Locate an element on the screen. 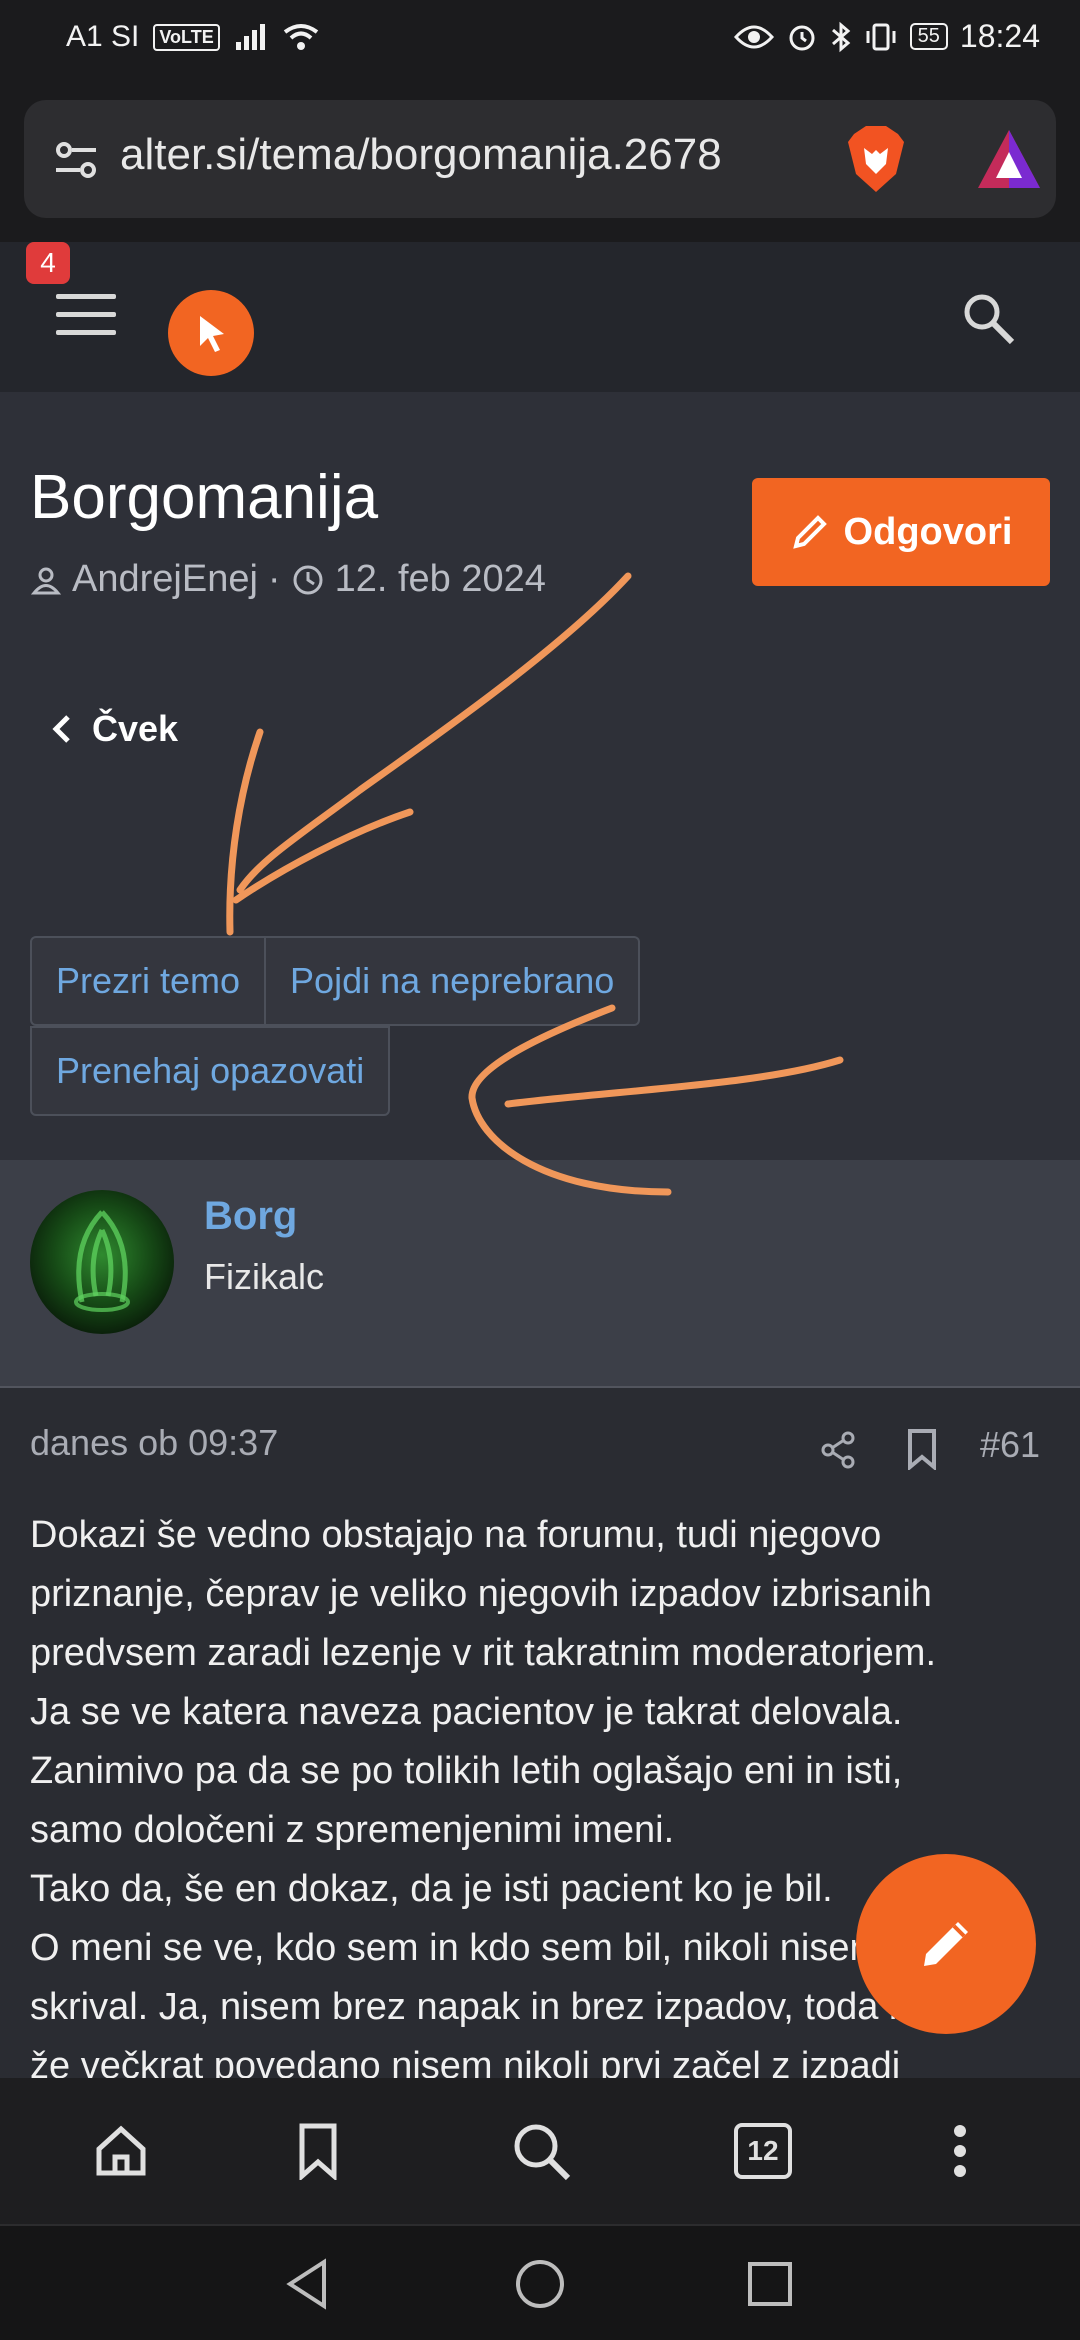  thread-meta: AndrejEnej · 12. feb 2024 is located at coordinates (288, 579).